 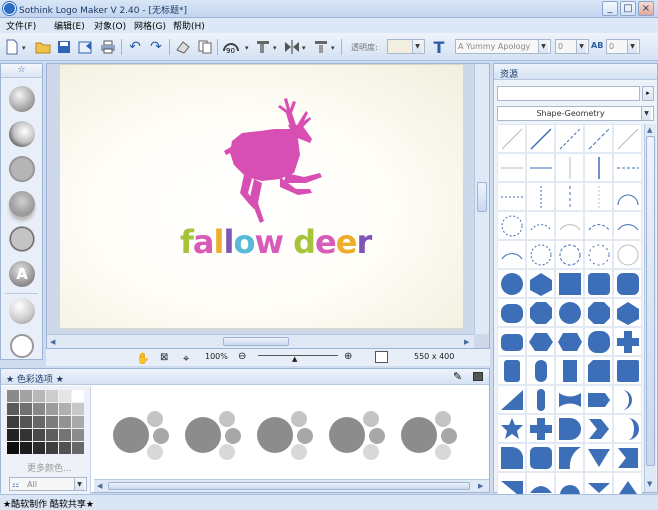 I want to click on style-button-ring, so click(x=22, y=134).